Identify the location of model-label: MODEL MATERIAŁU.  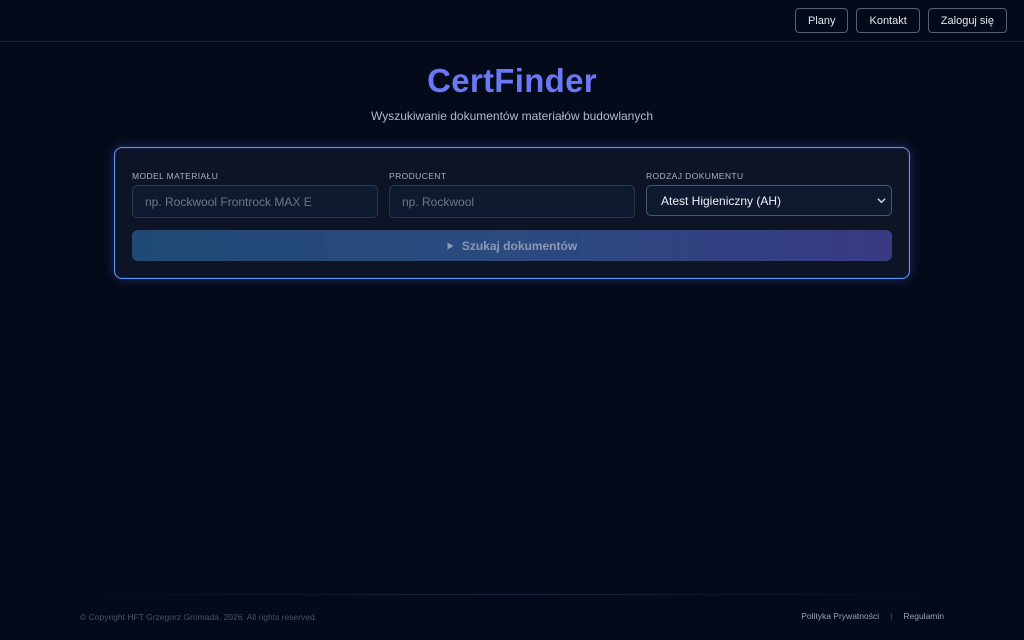
(175, 176).